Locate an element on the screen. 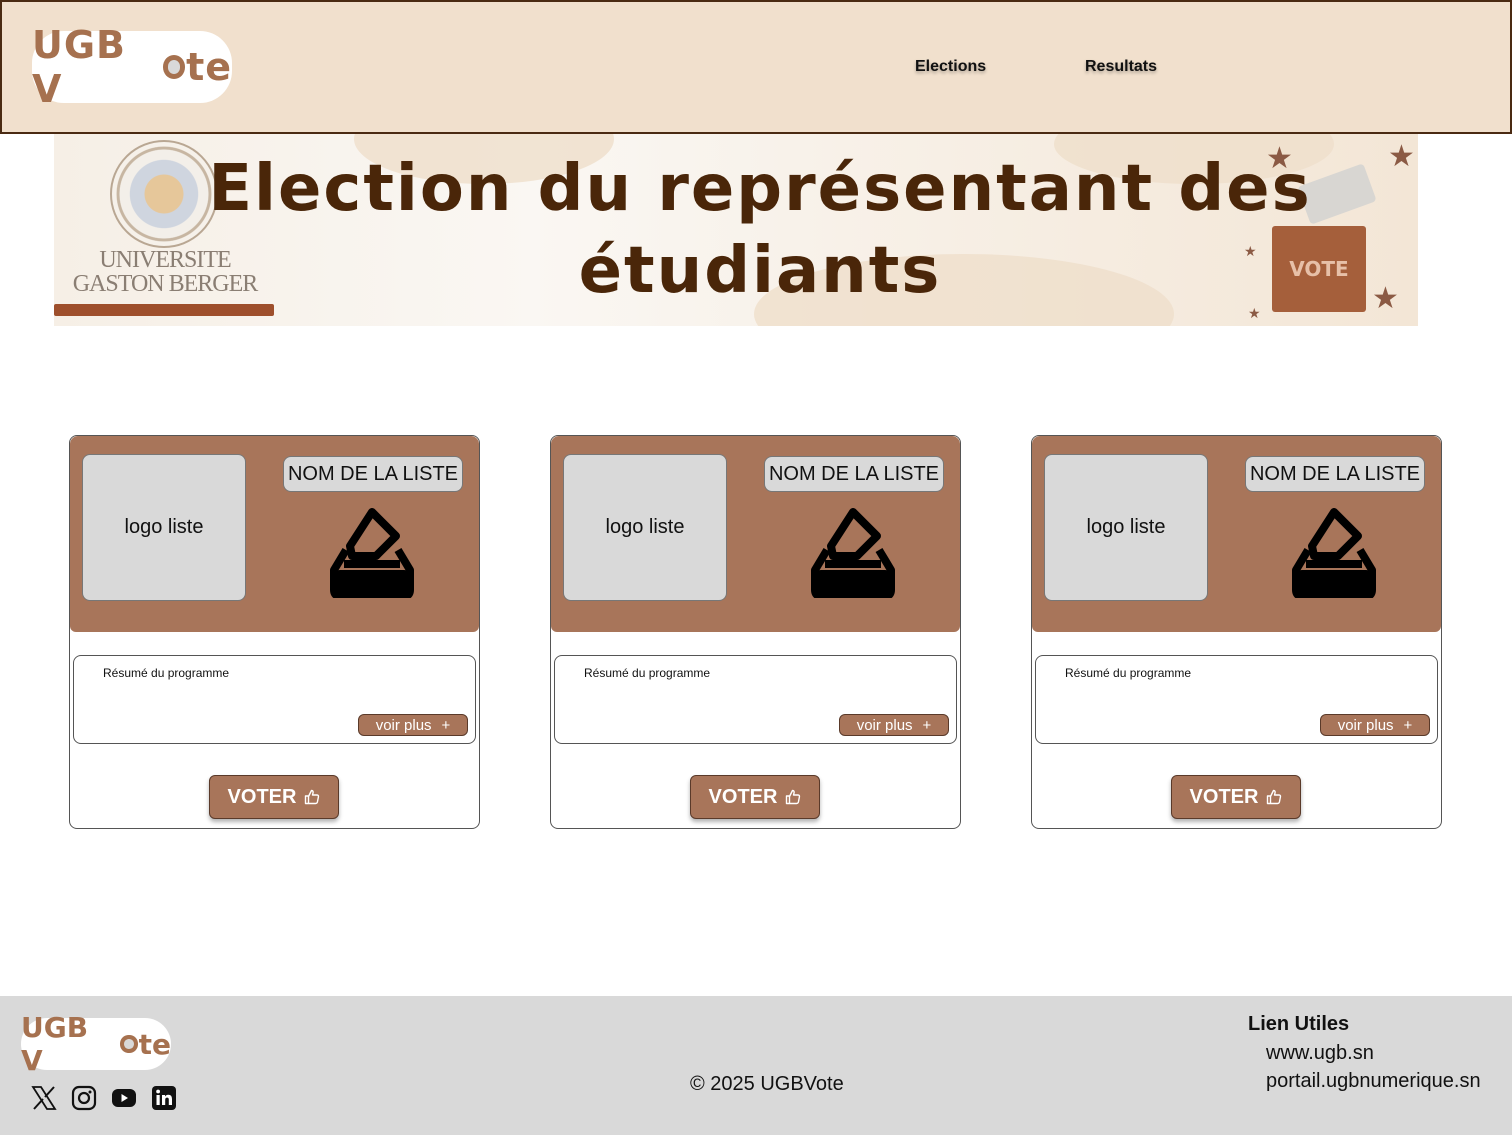  link-portail-ugbnumerique: portail.ugbnumerique.sn is located at coordinates (1373, 1081).